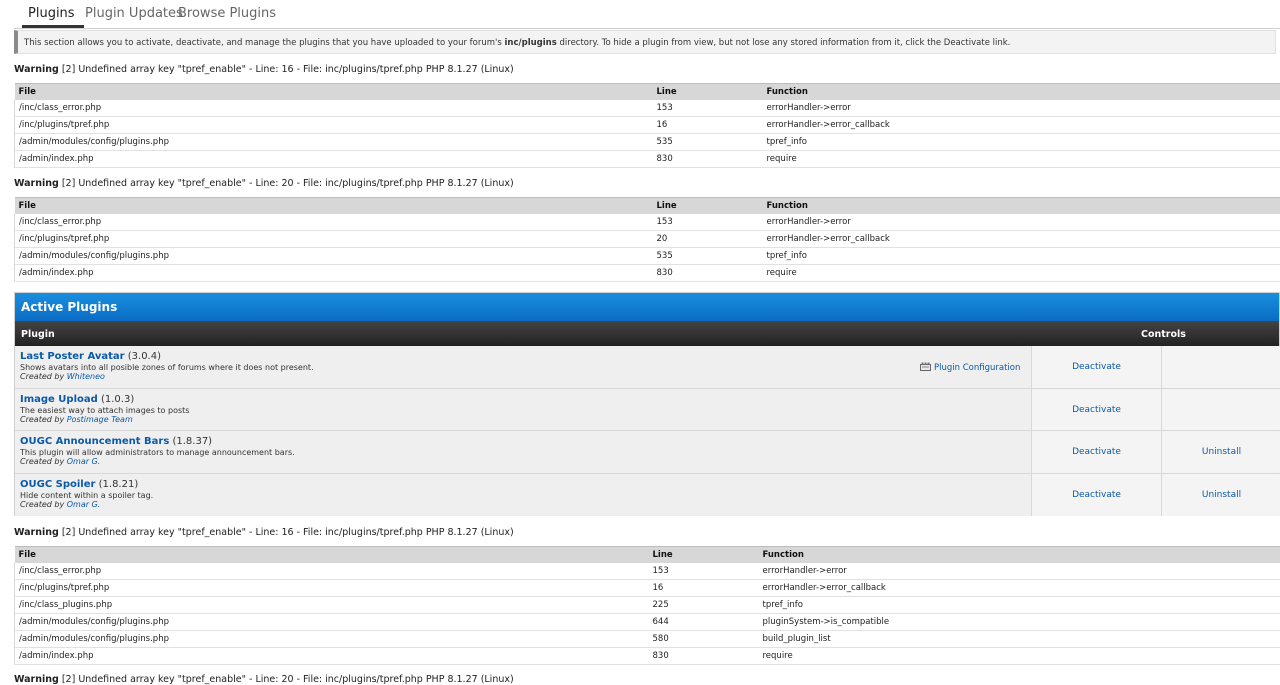  What do you see at coordinates (334, 159) in the screenshot?
I see `cell-file: /admin/index.php` at bounding box center [334, 159].